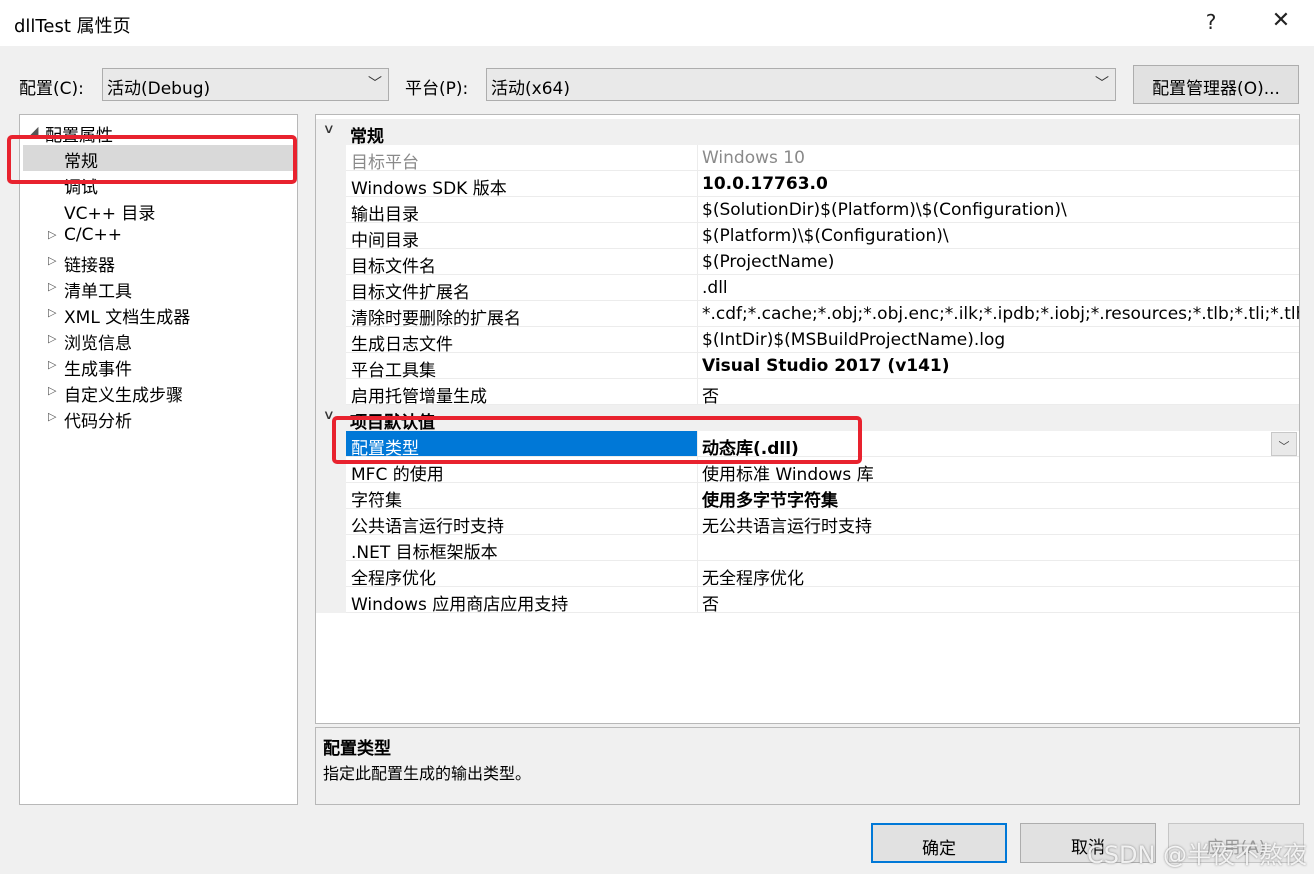  I want to click on property-row: 字符集 使用多字节字符集, so click(807, 496).